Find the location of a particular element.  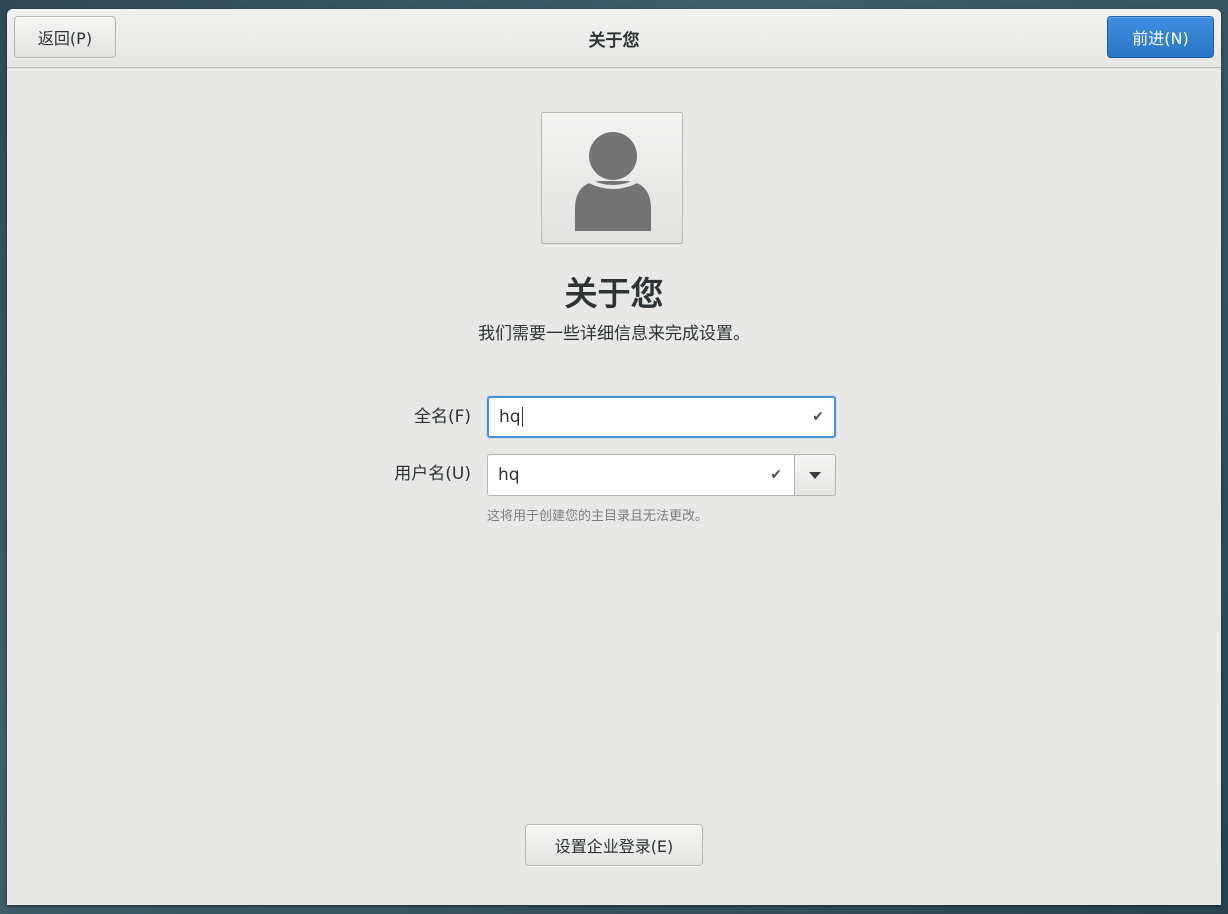

fullname-label: 全名(F) is located at coordinates (442, 417).